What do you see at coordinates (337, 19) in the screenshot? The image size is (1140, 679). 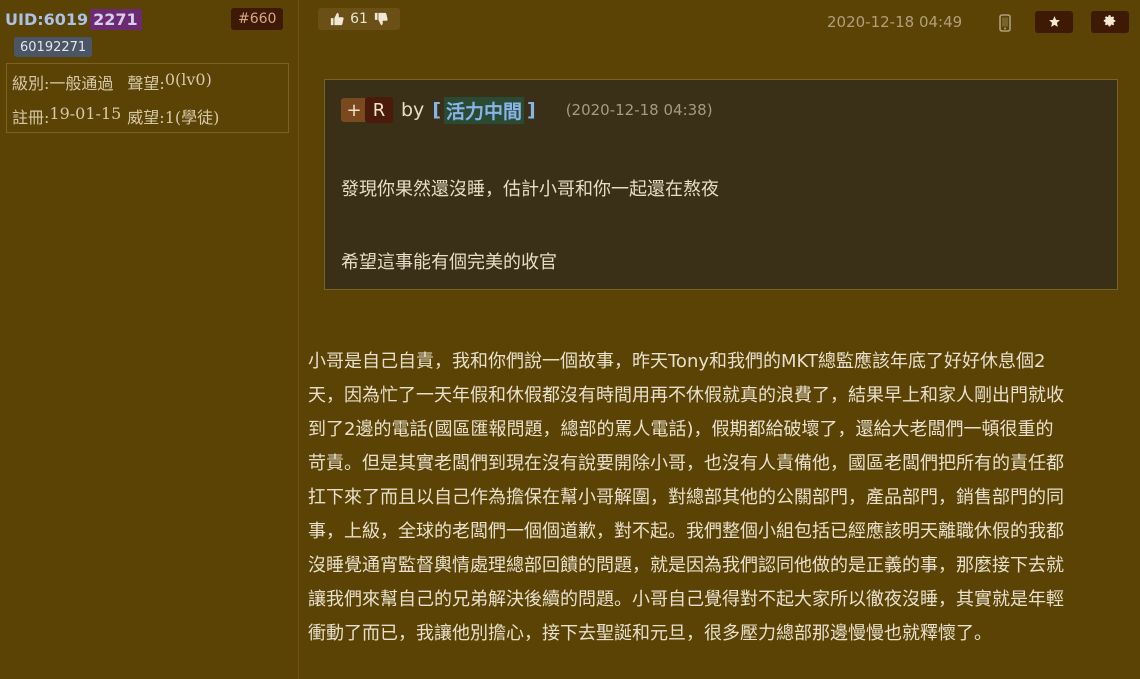 I see `thumbs-up-icon` at bounding box center [337, 19].